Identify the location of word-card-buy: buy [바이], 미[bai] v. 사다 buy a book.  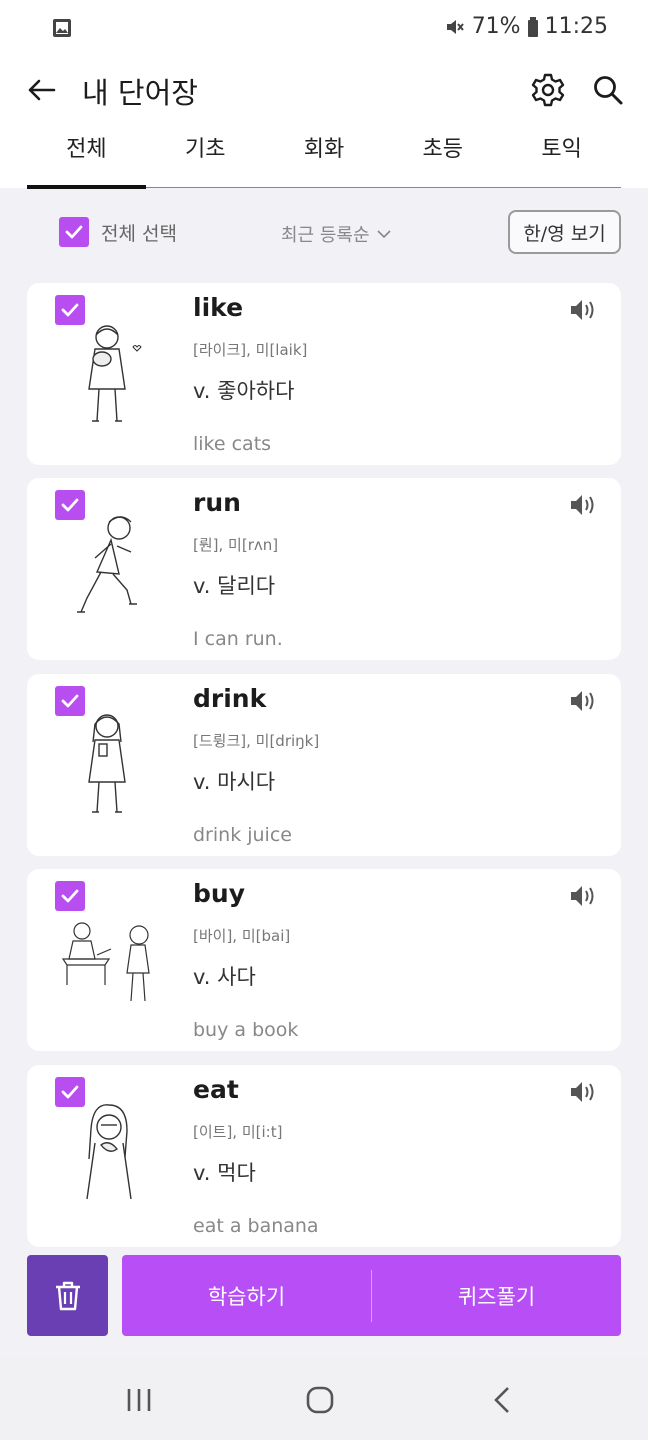
(324, 960).